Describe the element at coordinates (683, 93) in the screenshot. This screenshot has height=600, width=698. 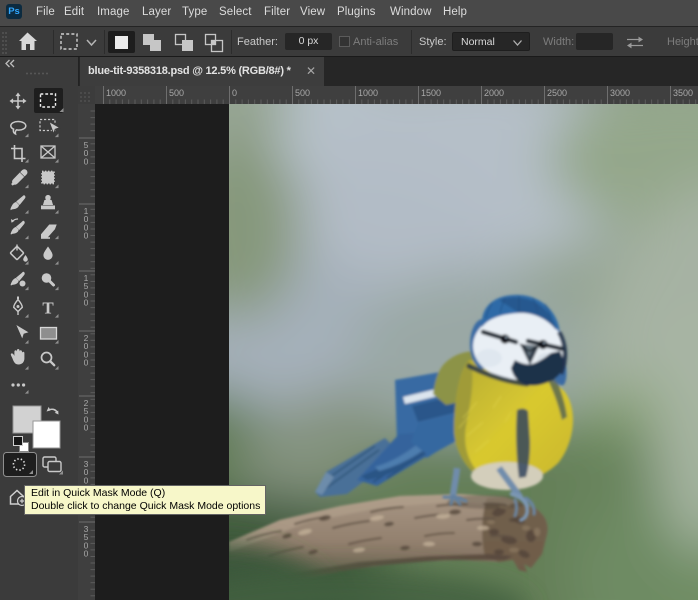
I see `svg-text: 3500` at that location.